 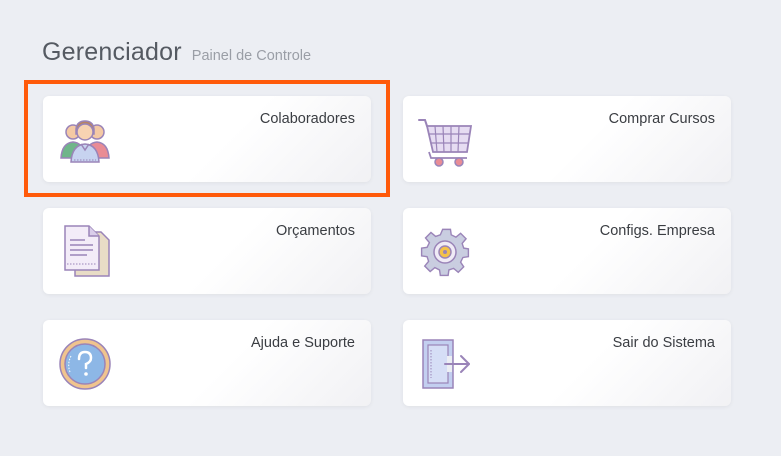 I want to click on gear-icon, so click(x=445, y=252).